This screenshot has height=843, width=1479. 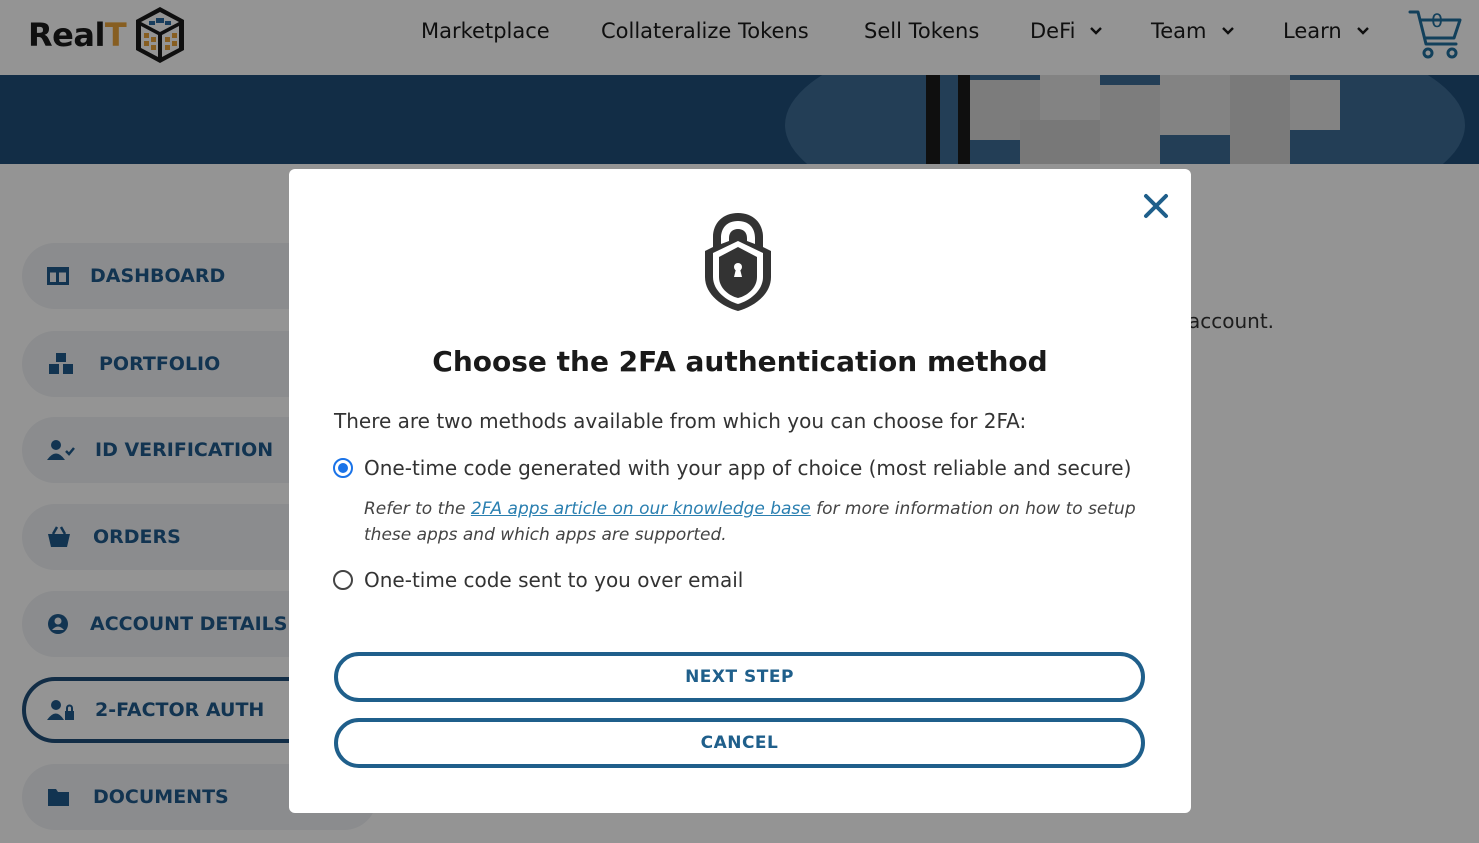 I want to click on cancel-button: CANCEL, so click(x=739, y=743).